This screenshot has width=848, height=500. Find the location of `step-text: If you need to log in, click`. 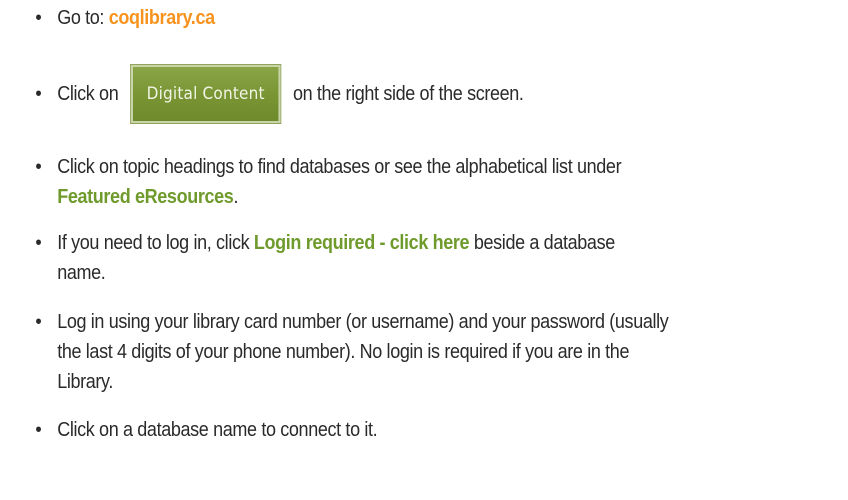

step-text: If you need to log in, click is located at coordinates (155, 243).